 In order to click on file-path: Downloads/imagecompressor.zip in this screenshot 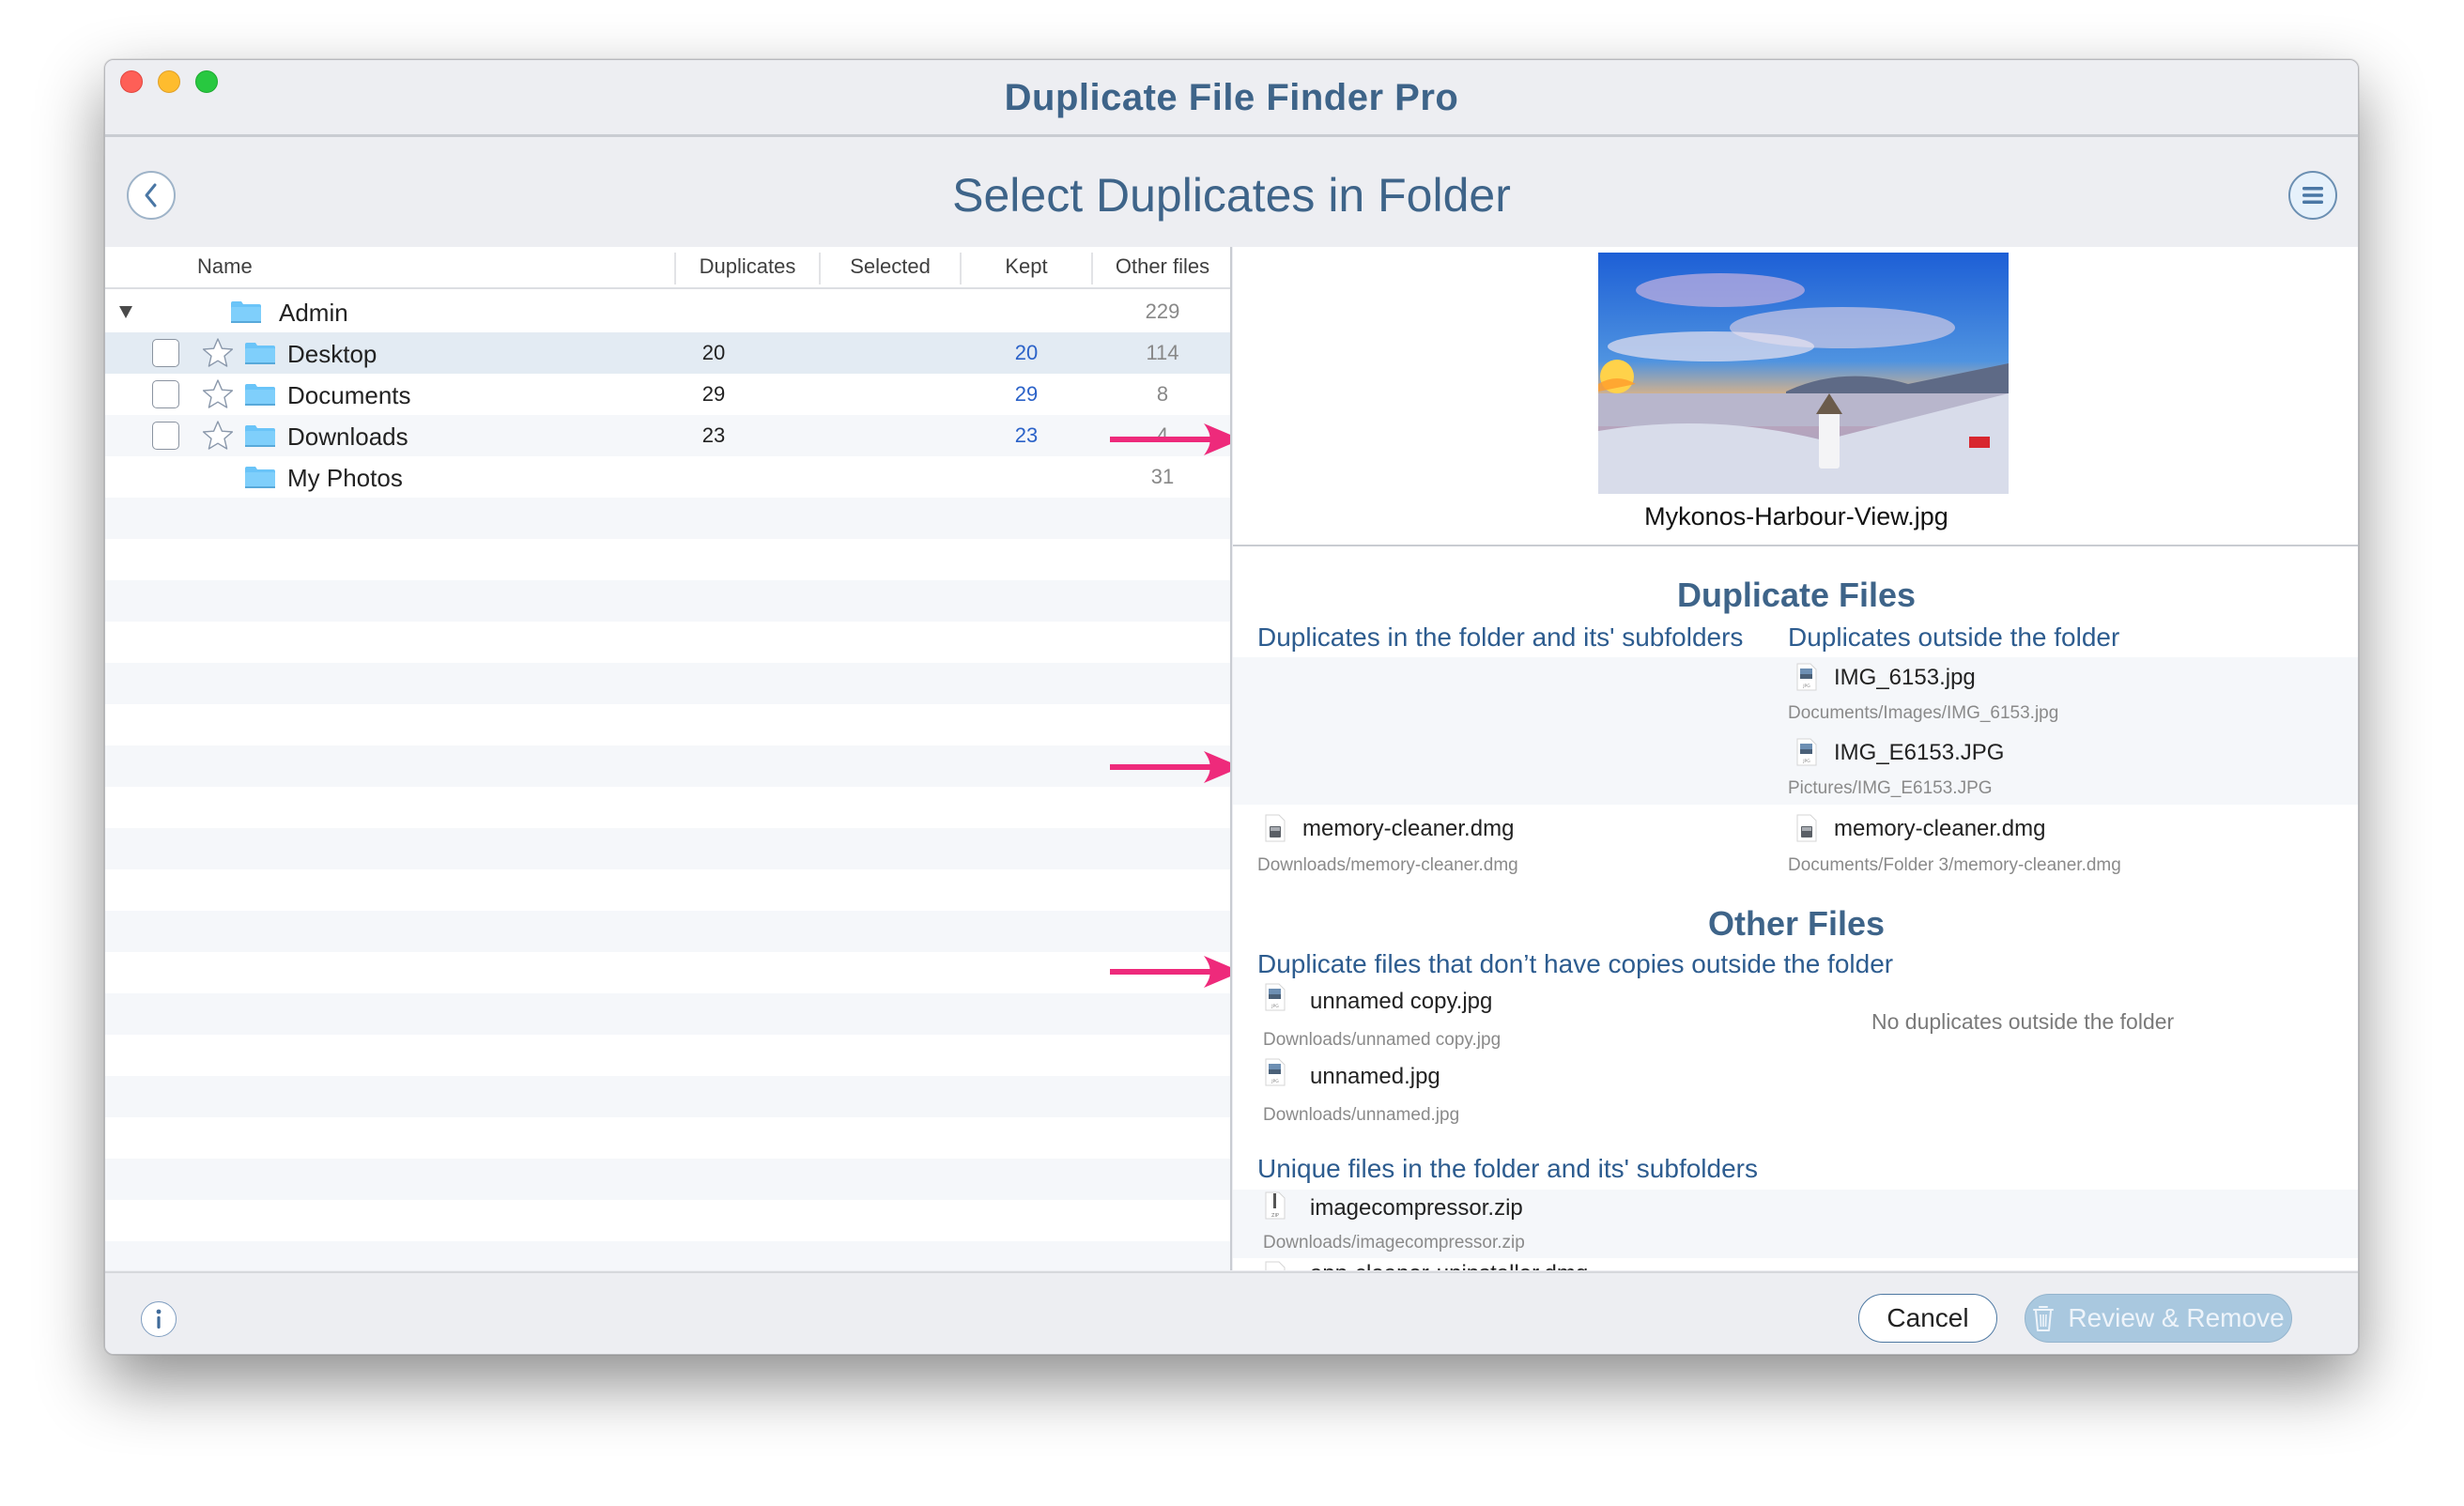, I will do `click(1394, 1242)`.